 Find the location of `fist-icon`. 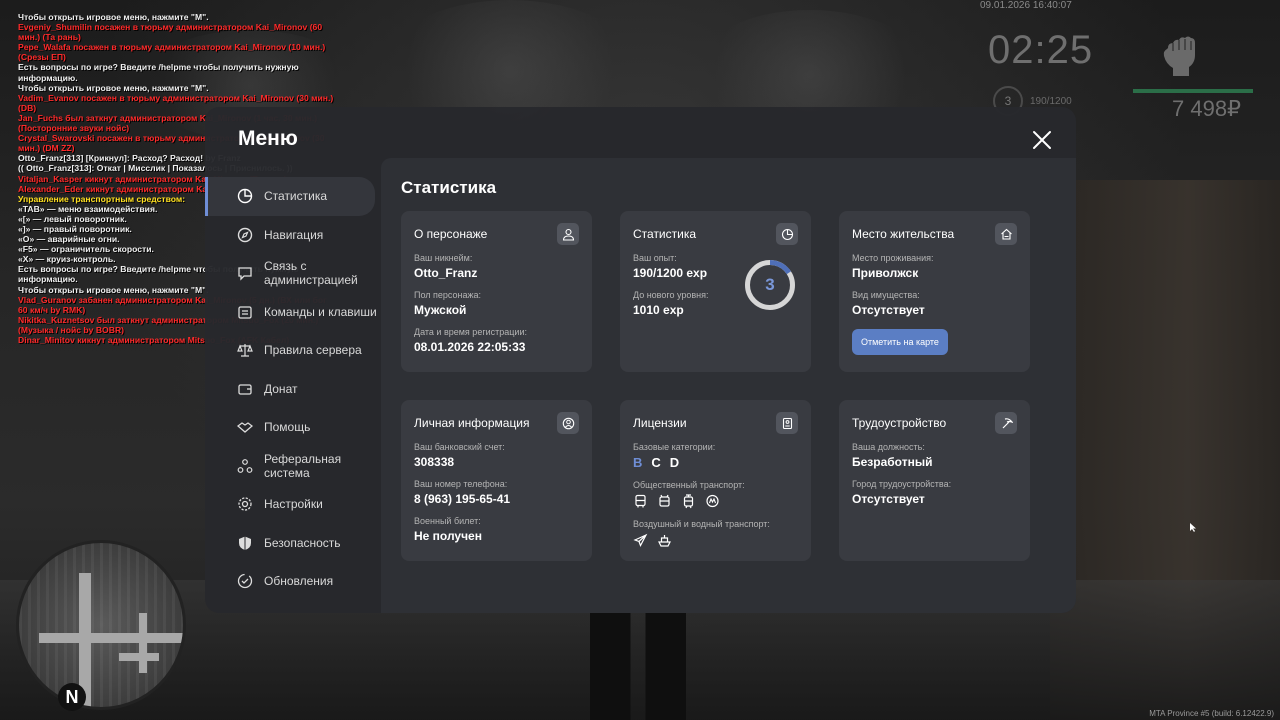

fist-icon is located at coordinates (1179, 56).